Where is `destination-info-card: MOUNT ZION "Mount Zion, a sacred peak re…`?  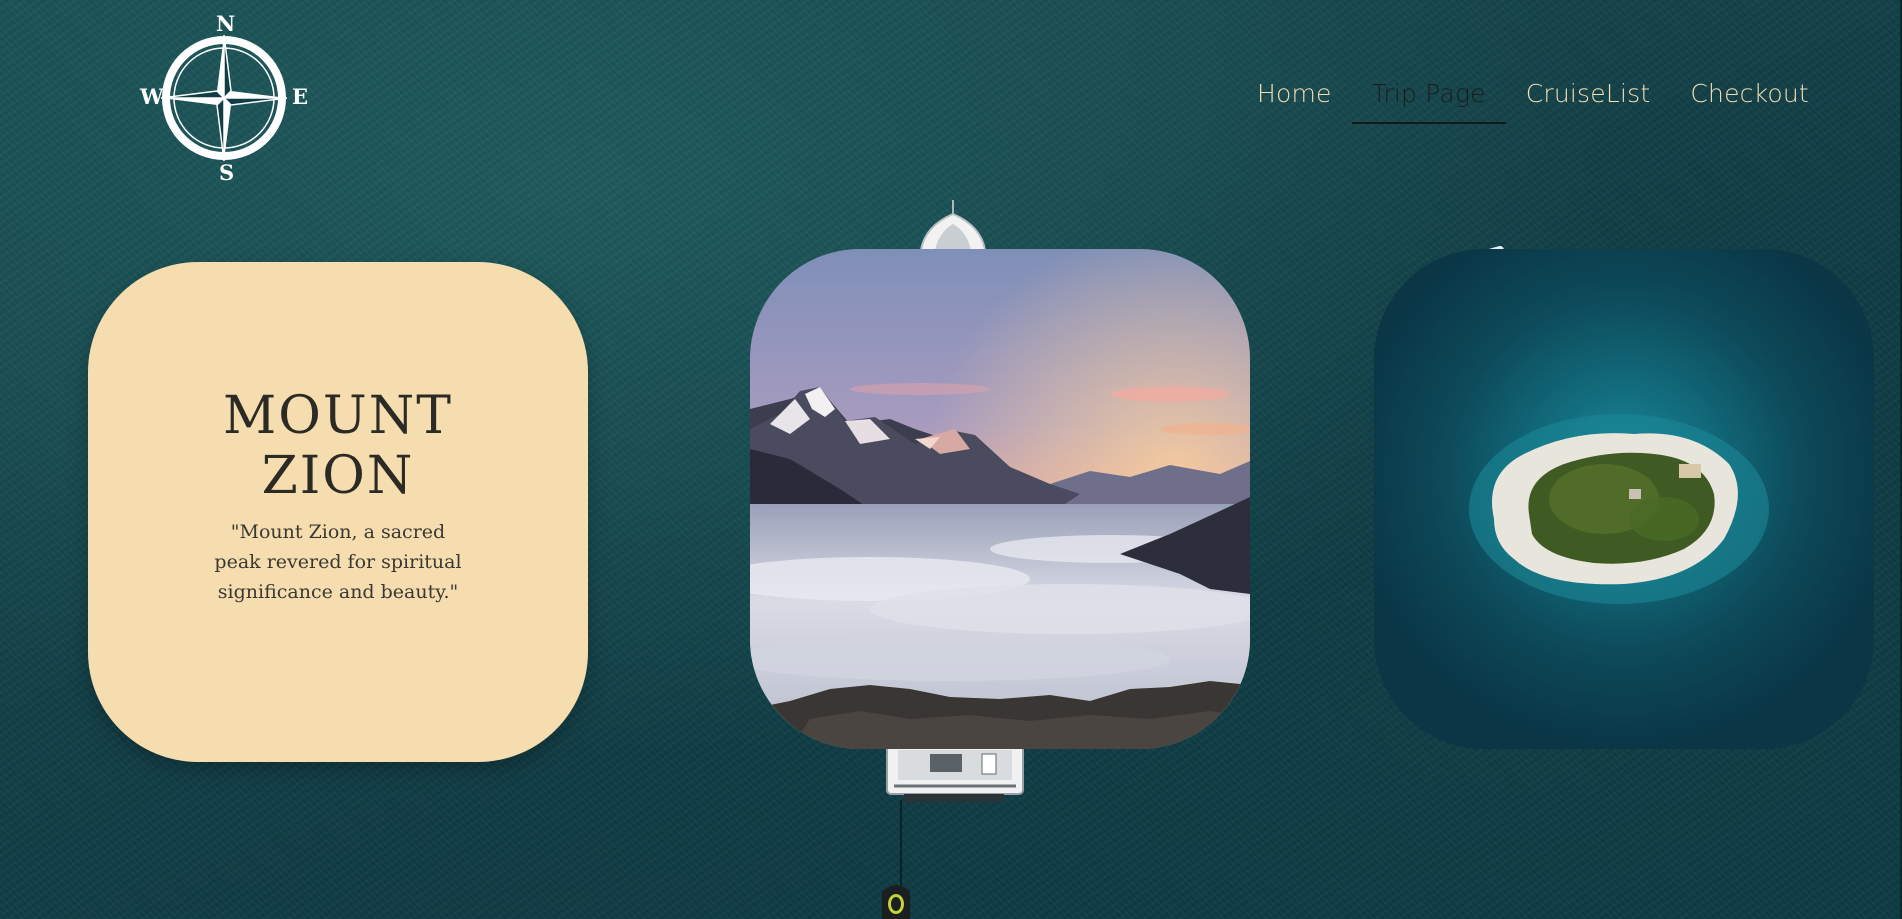 destination-info-card: MOUNT ZION "Mount Zion, a sacred peak re… is located at coordinates (338, 512).